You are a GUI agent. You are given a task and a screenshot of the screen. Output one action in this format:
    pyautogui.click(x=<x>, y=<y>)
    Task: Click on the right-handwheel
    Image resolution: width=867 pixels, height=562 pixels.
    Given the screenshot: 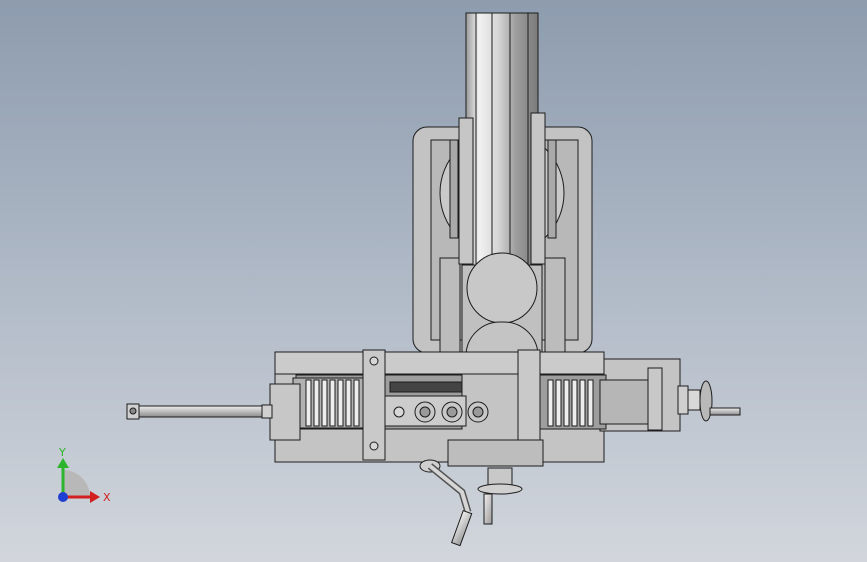 What is the action you would take?
    pyautogui.click(x=709, y=401)
    